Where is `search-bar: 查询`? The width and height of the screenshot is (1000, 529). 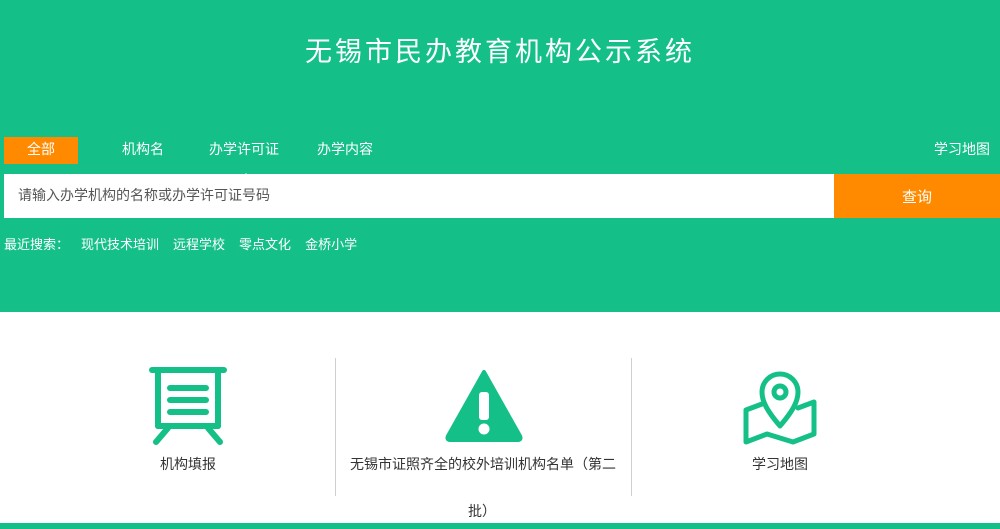 search-bar: 查询 is located at coordinates (502, 196).